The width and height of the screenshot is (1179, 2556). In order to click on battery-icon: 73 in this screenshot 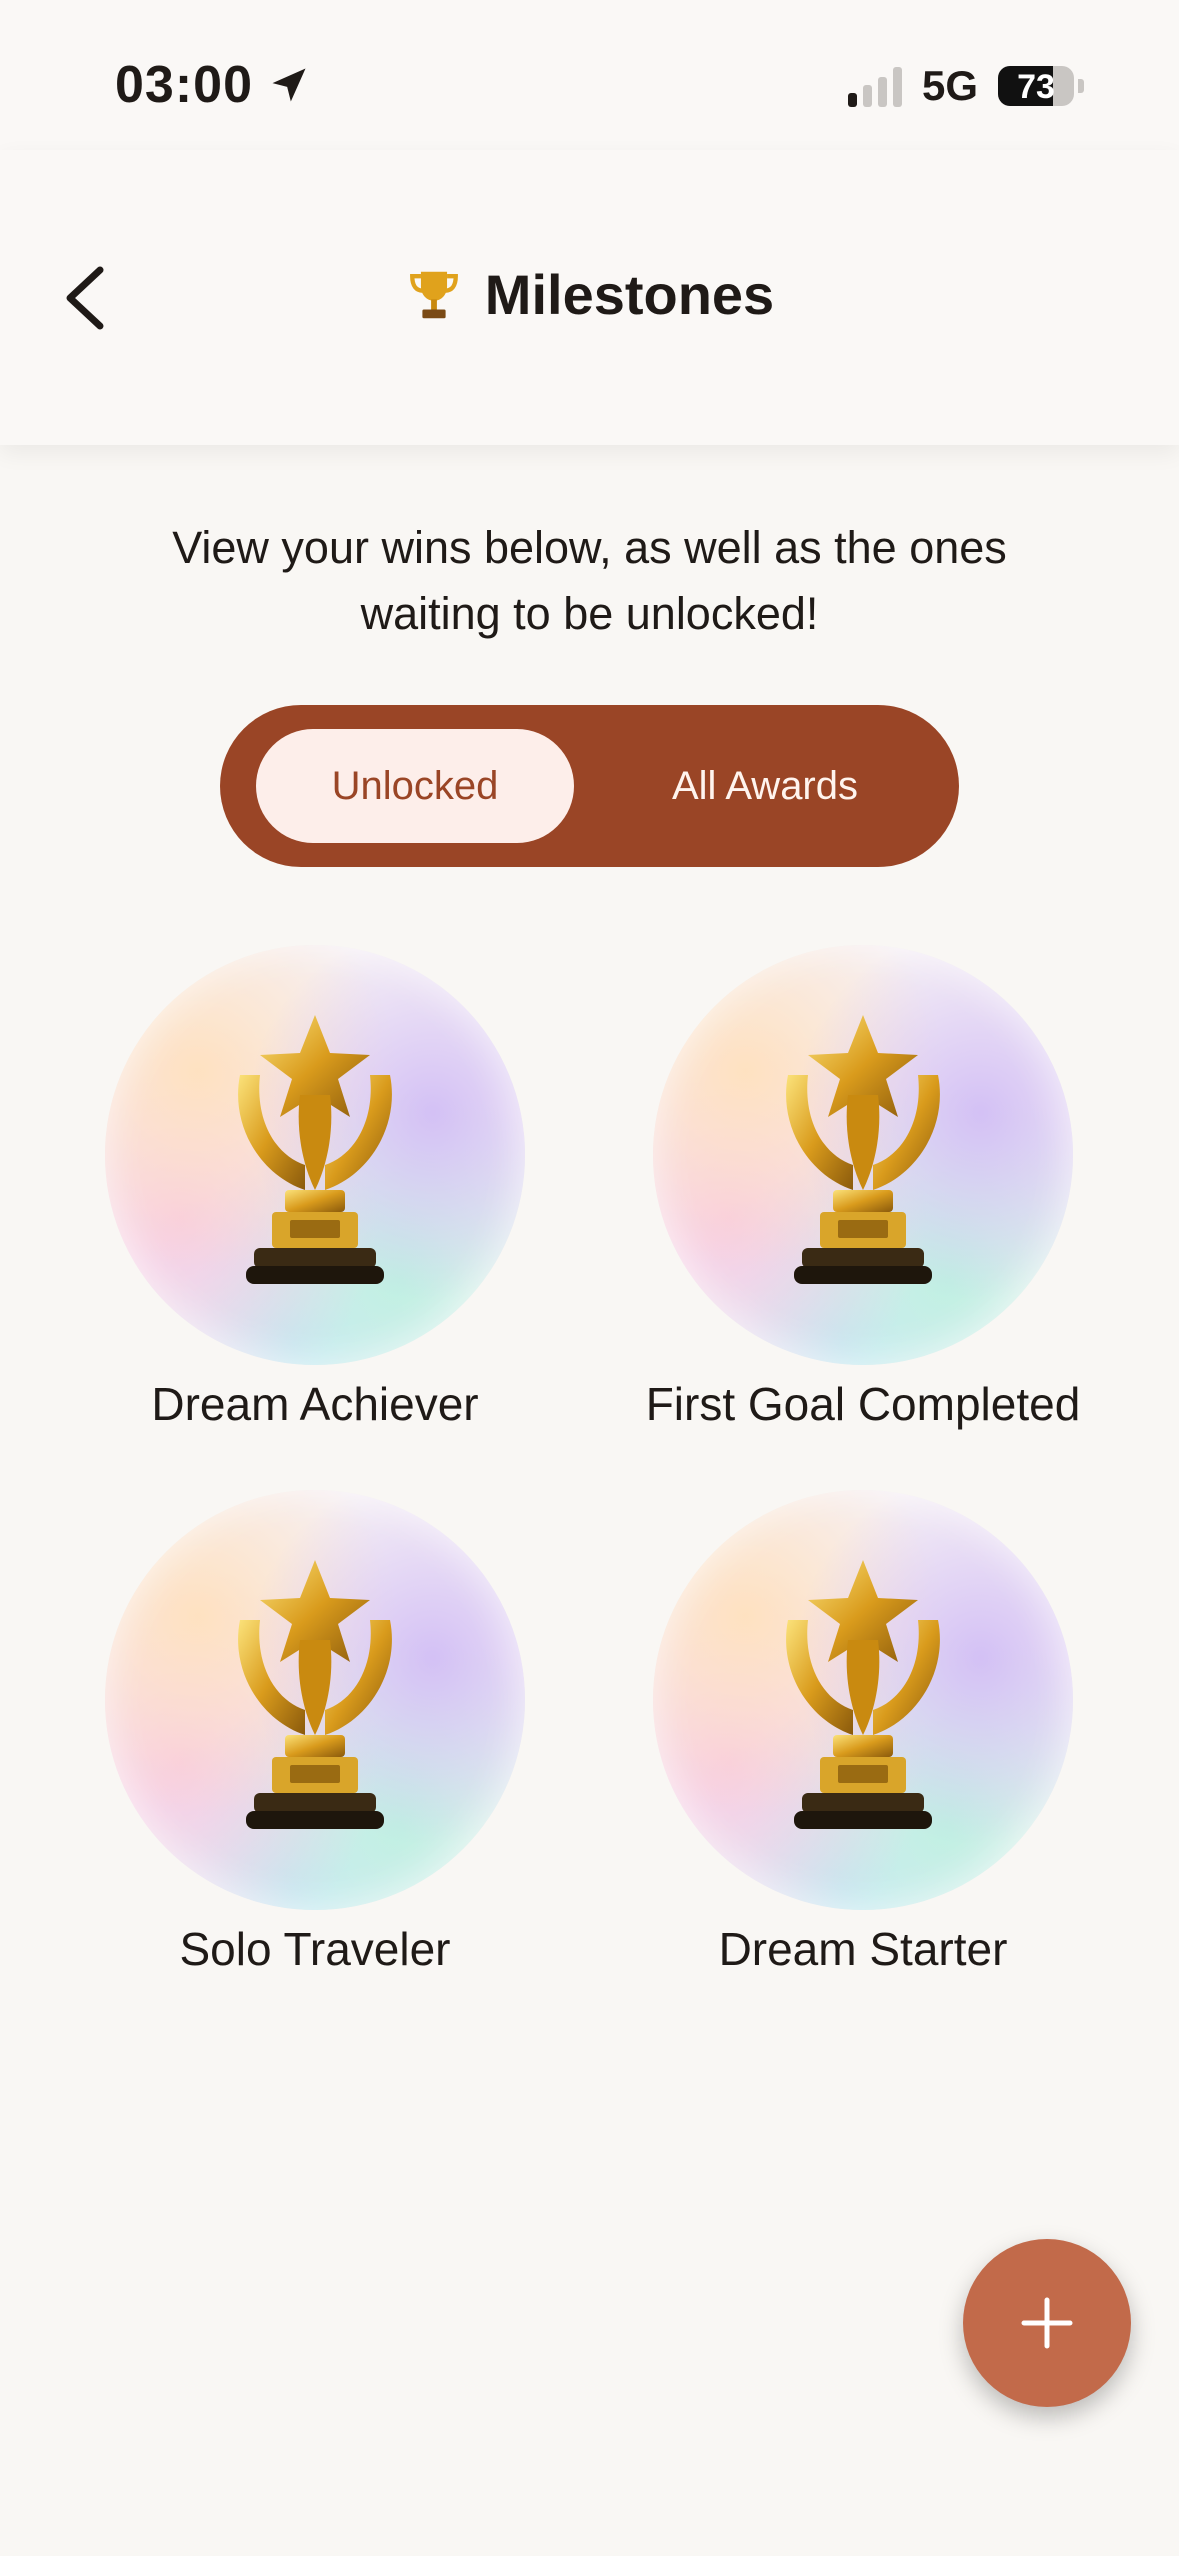, I will do `click(1036, 86)`.